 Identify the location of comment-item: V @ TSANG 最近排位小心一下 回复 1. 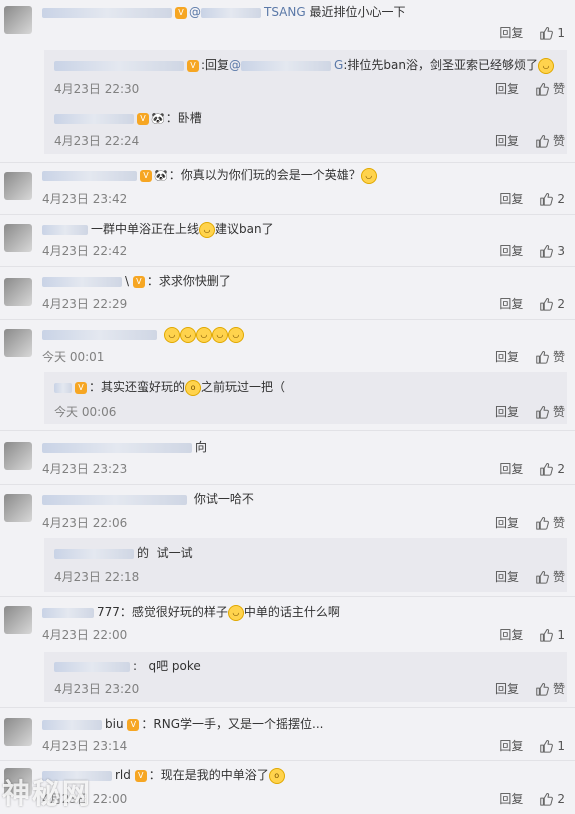
(287, 25).